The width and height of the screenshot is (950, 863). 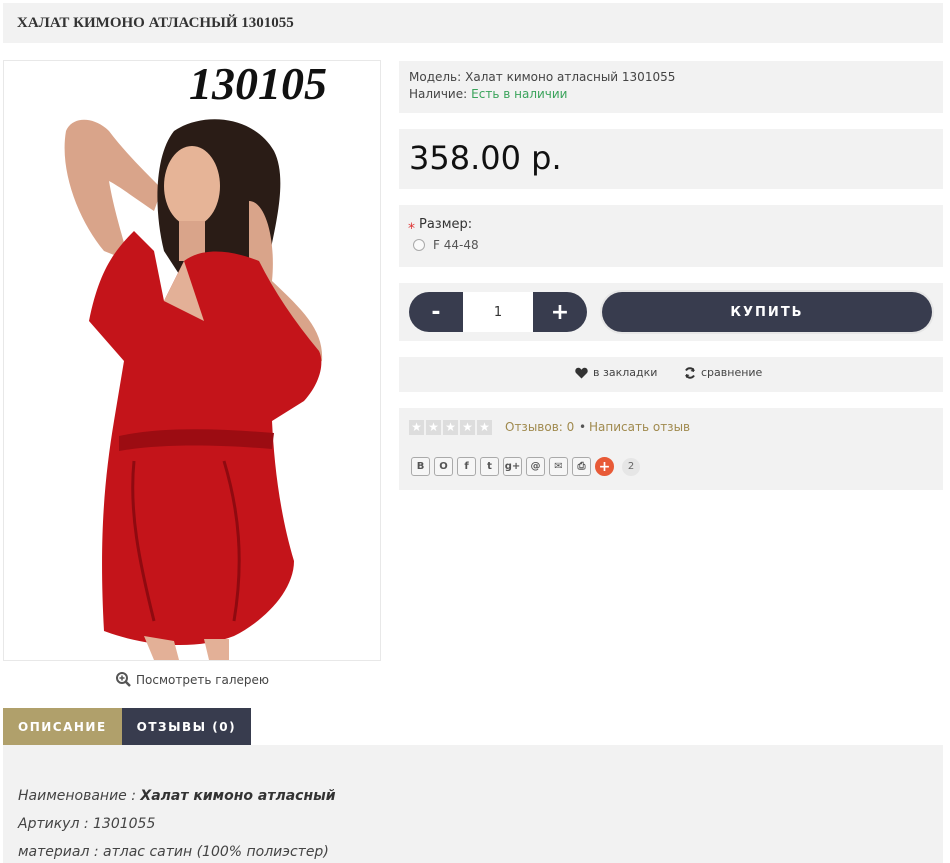 What do you see at coordinates (570, 77) in the screenshot?
I see `model-value: Халат кимоно атласный 1301055` at bounding box center [570, 77].